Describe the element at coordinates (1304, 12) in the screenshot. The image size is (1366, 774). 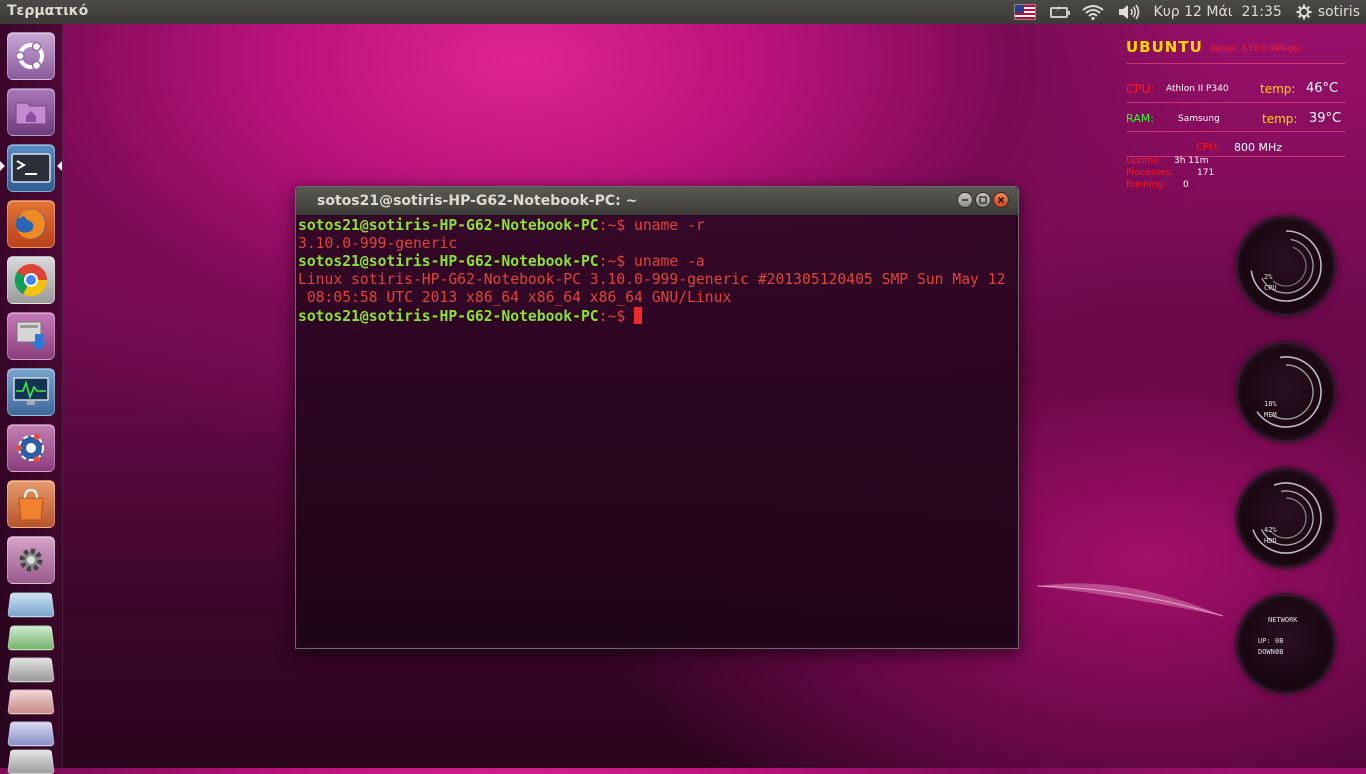
I see `gear-icon` at that location.